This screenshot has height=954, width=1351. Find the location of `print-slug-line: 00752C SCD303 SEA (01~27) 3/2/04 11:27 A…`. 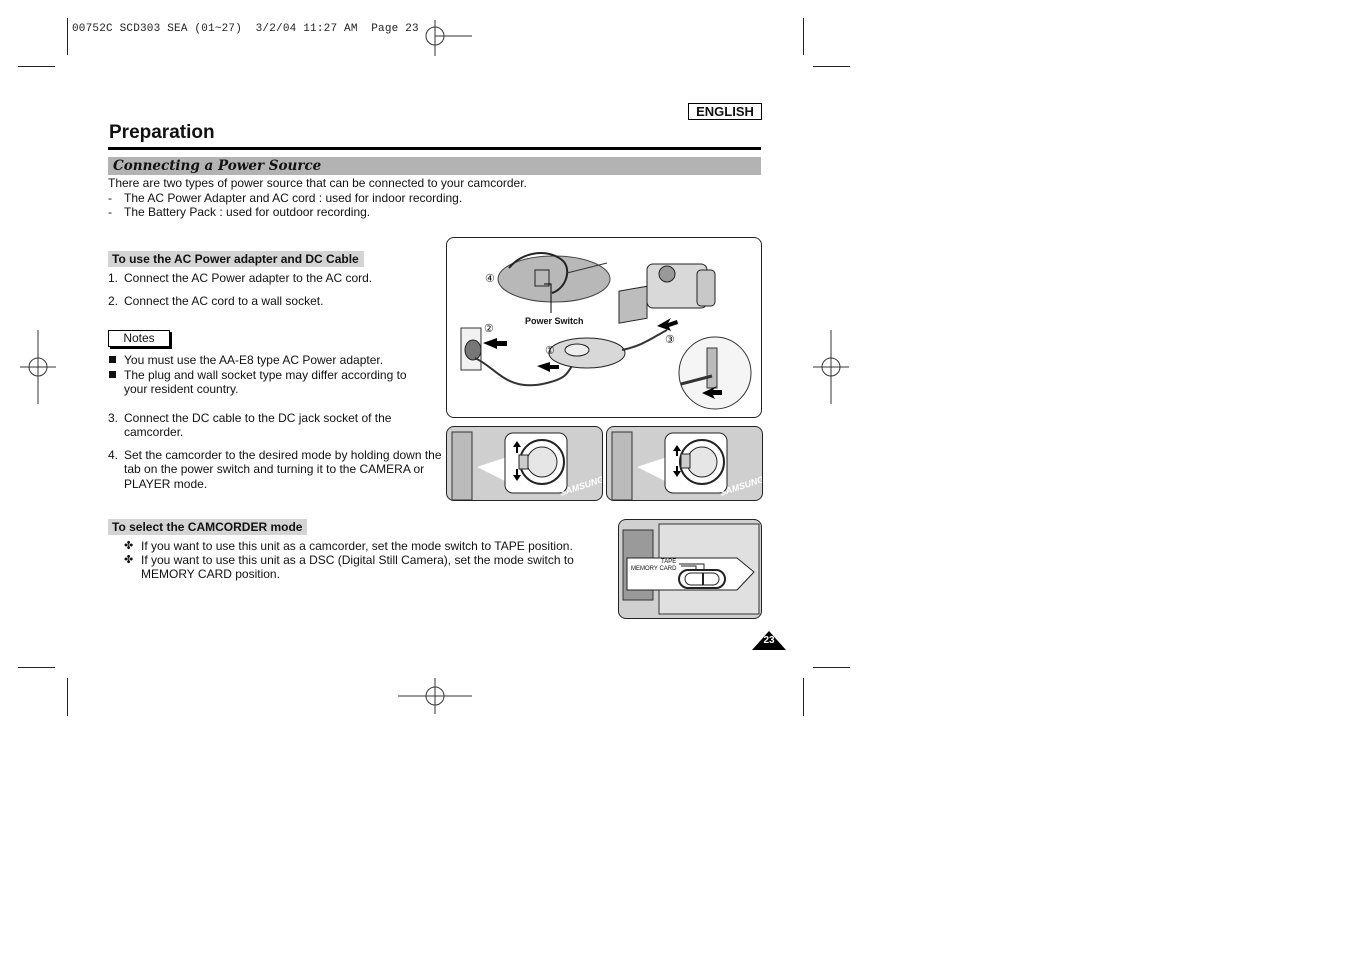

print-slug-line: 00752C SCD303 SEA (01~27) 3/2/04 11:27 A… is located at coordinates (245, 29).